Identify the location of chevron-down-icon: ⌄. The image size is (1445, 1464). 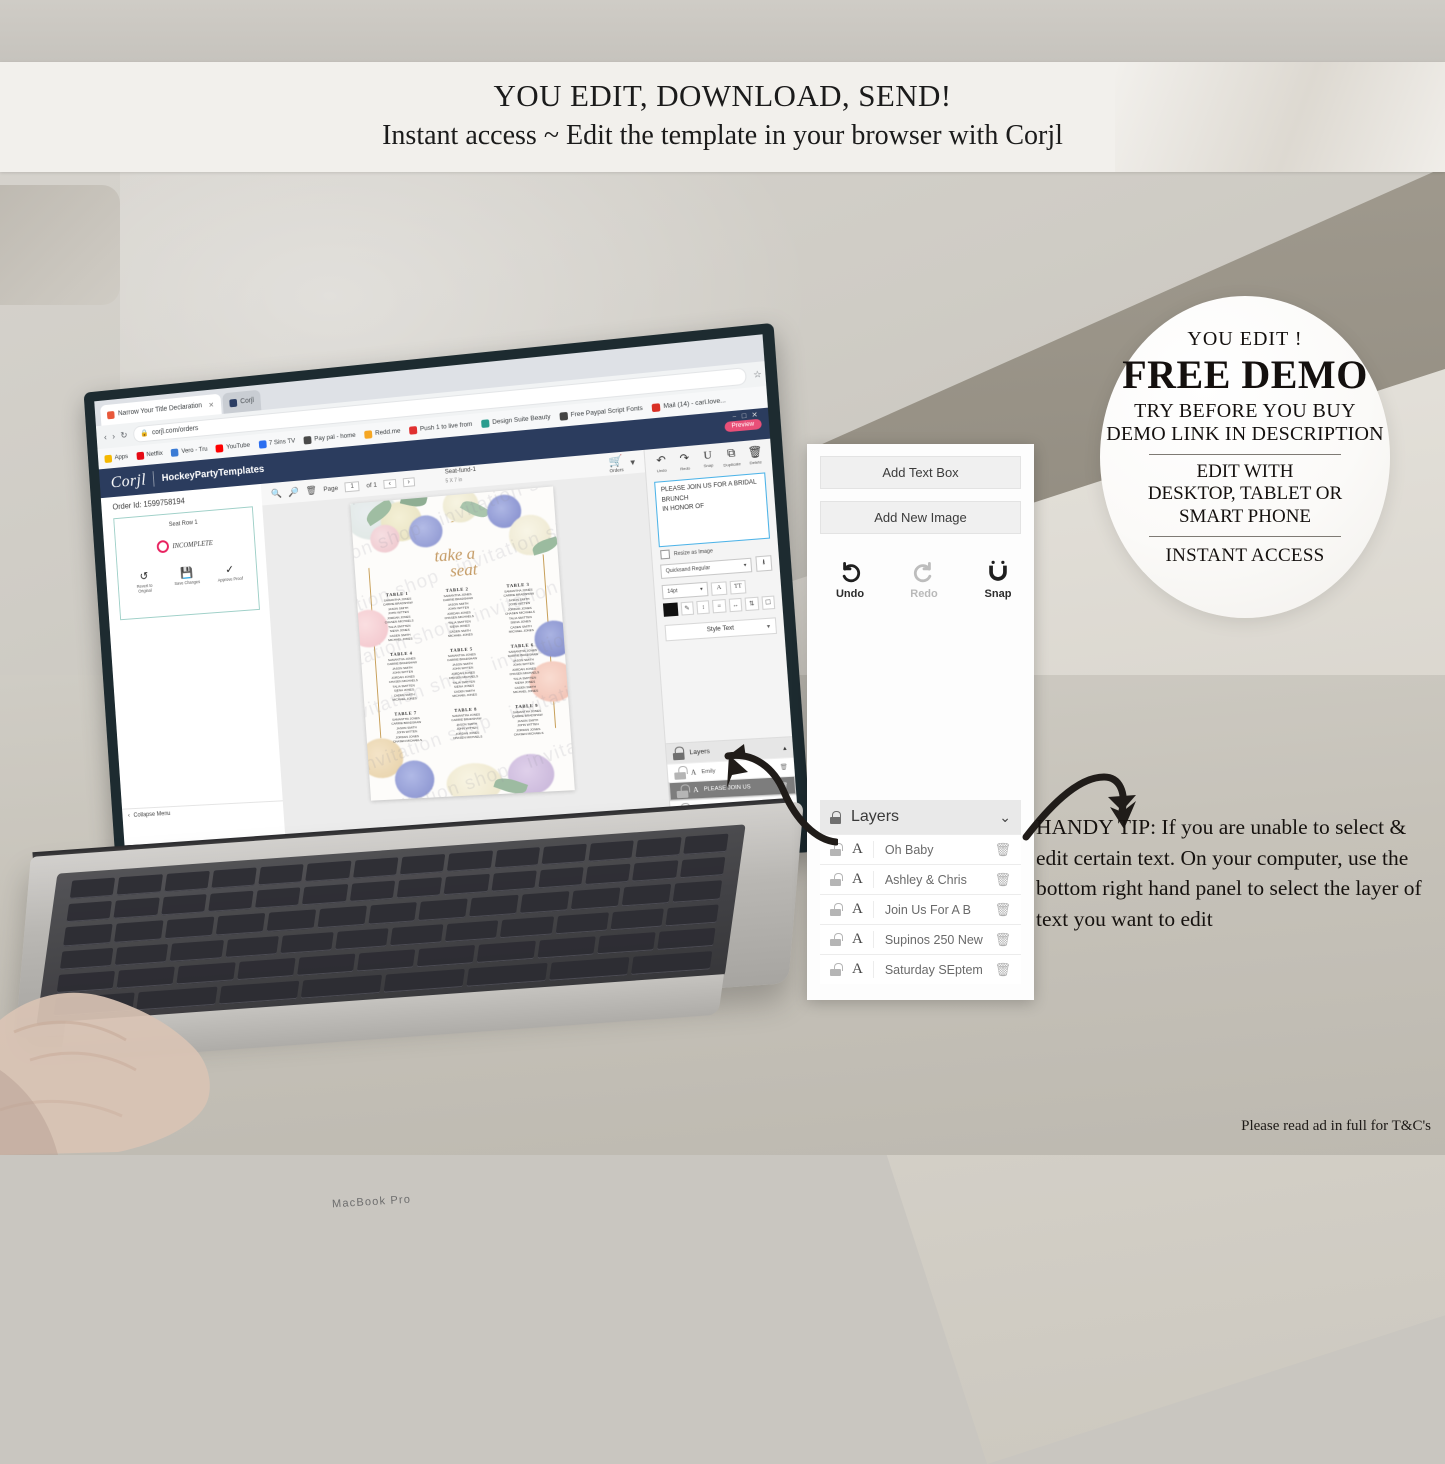
(1005, 817).